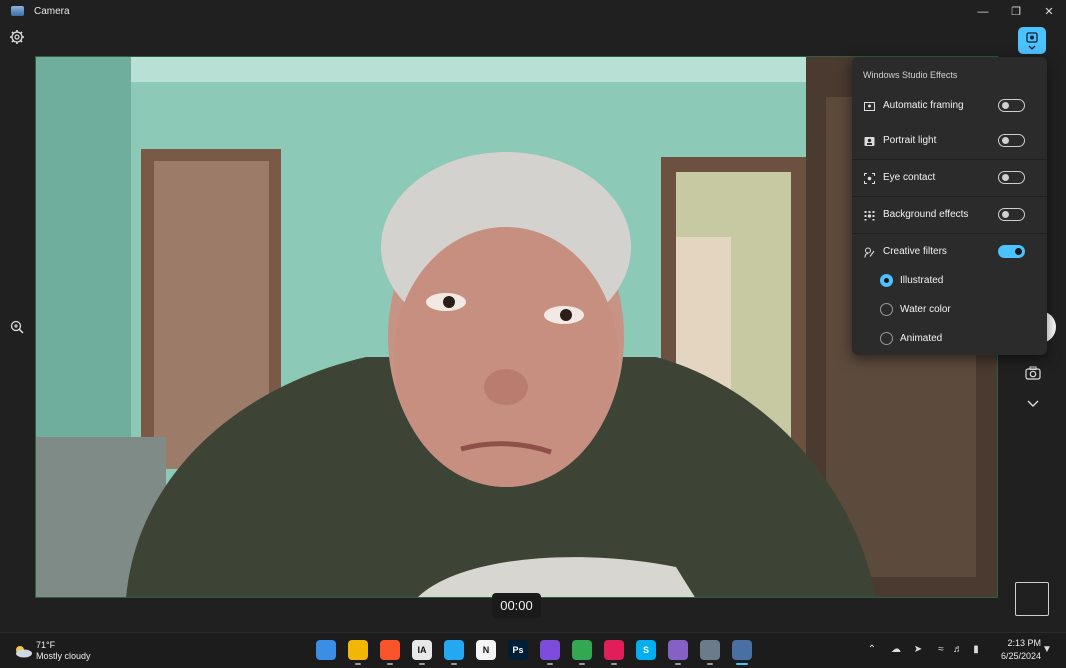  I want to click on filter-option-label: Illustrated, so click(922, 280).